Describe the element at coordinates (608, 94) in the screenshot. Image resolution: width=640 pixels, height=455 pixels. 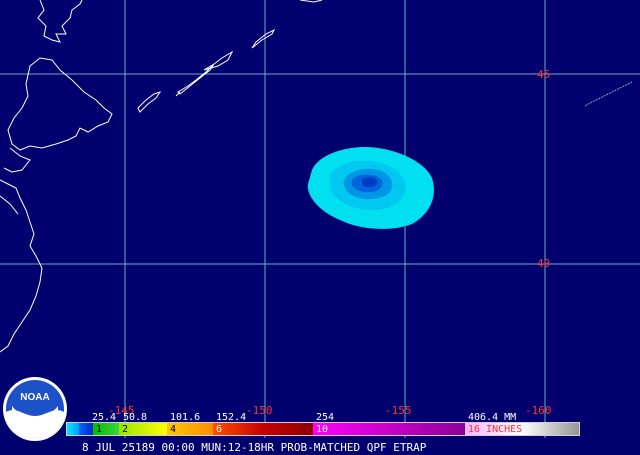
I see `island-chain` at that location.